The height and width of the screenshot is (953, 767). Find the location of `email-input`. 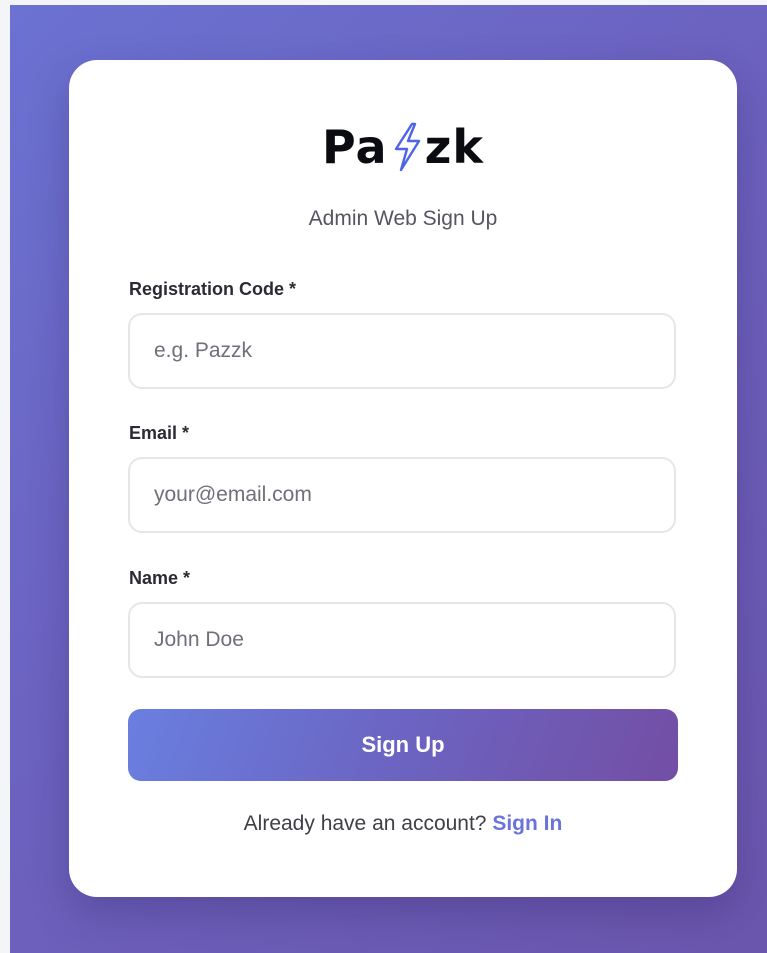

email-input is located at coordinates (402, 495).